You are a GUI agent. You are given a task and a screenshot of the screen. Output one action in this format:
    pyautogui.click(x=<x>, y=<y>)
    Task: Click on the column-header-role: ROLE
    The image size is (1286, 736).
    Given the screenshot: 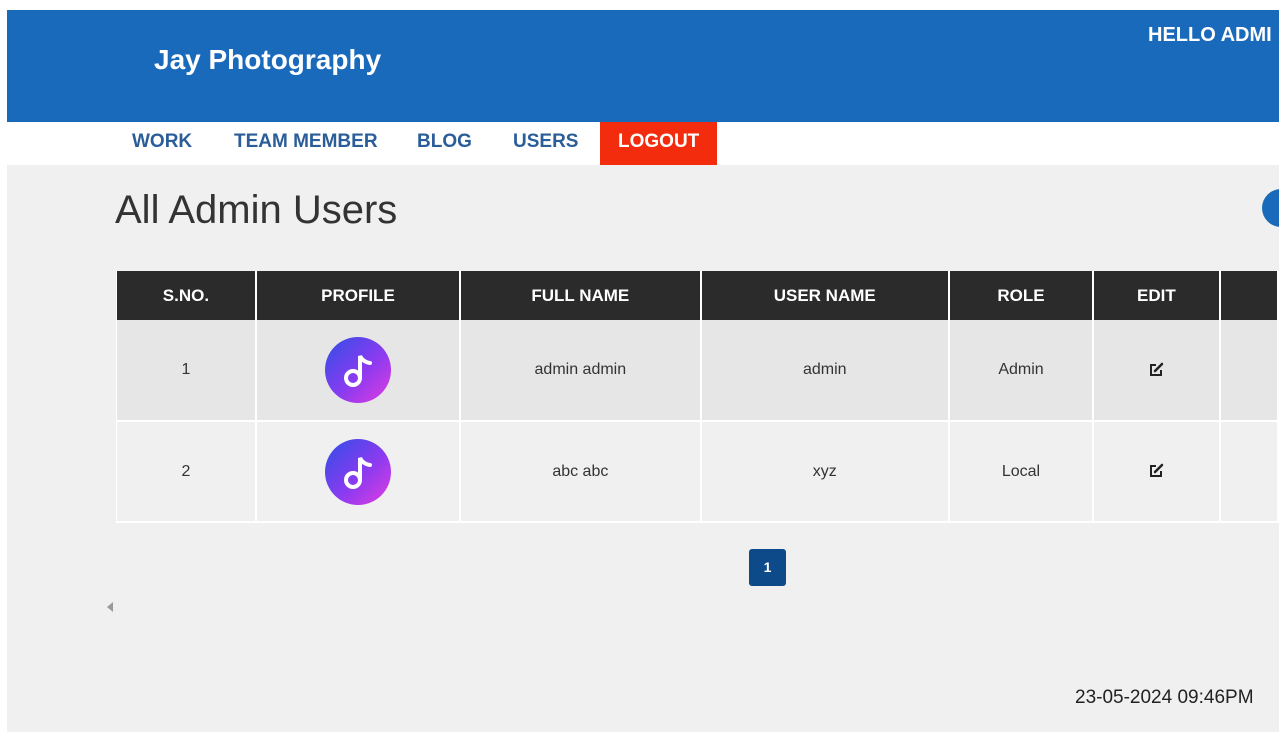 What is the action you would take?
    pyautogui.click(x=1021, y=295)
    